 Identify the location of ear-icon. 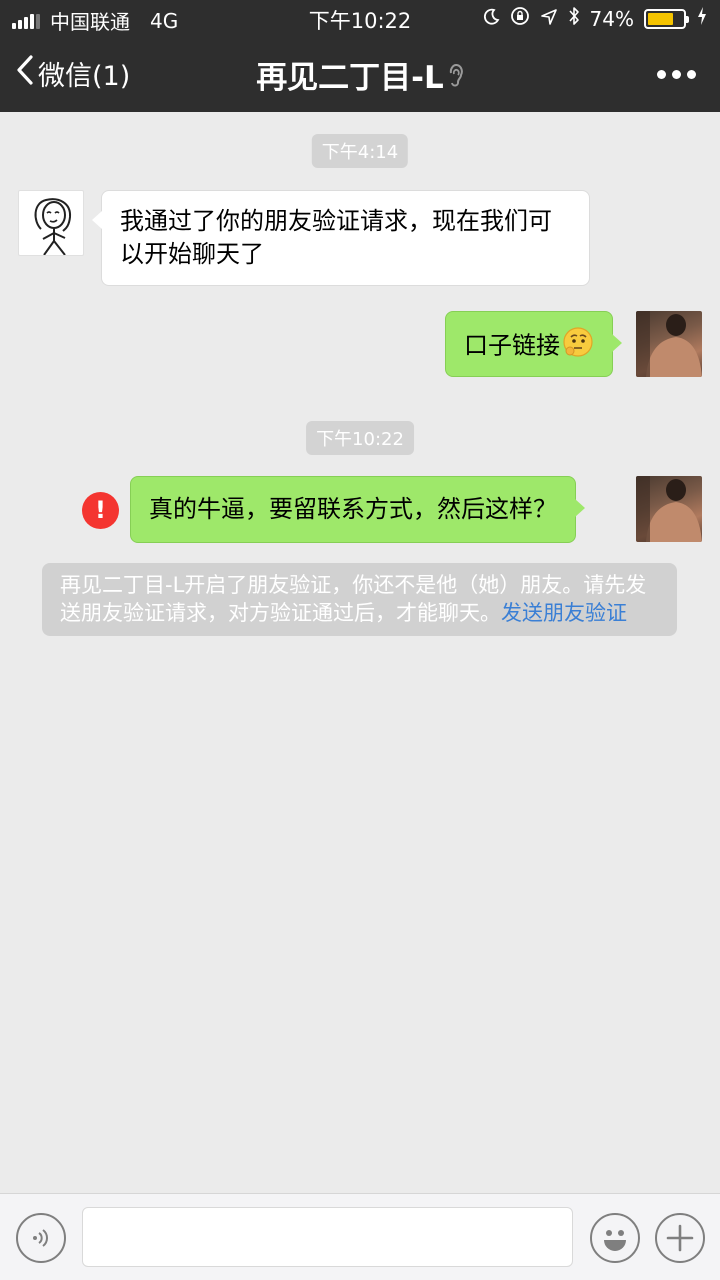
(456, 79).